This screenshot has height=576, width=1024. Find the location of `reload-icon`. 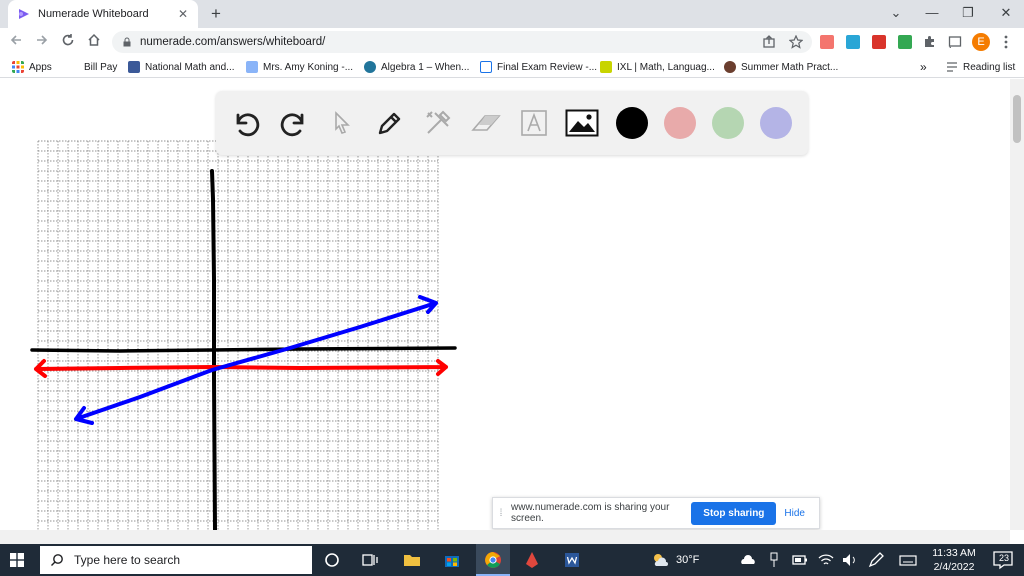

reload-icon is located at coordinates (68, 40).